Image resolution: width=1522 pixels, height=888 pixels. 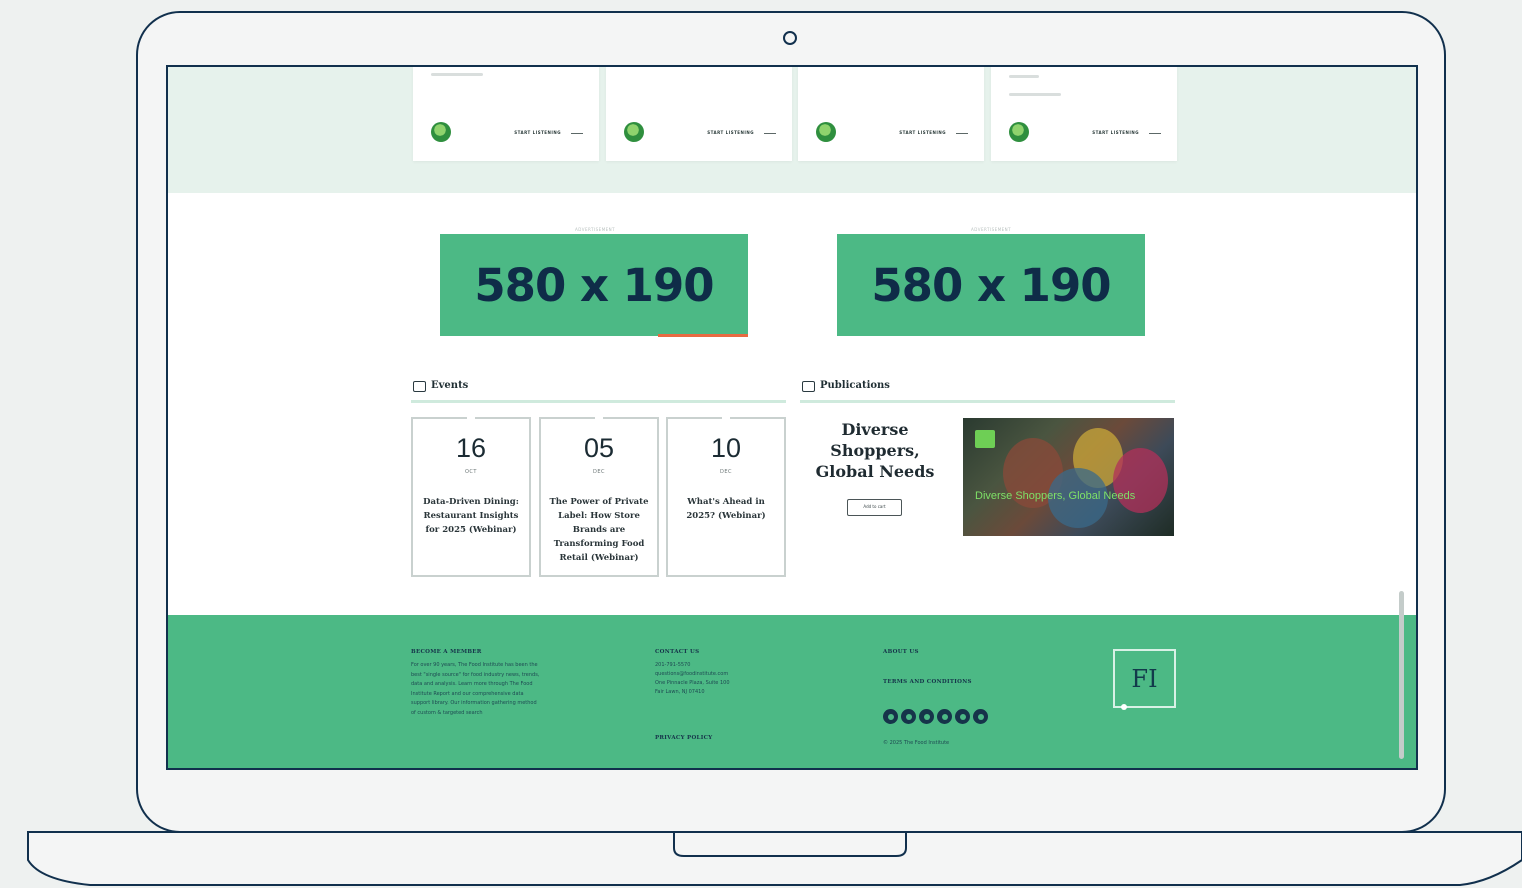 I want to click on camera-icon, so click(x=790, y=38).